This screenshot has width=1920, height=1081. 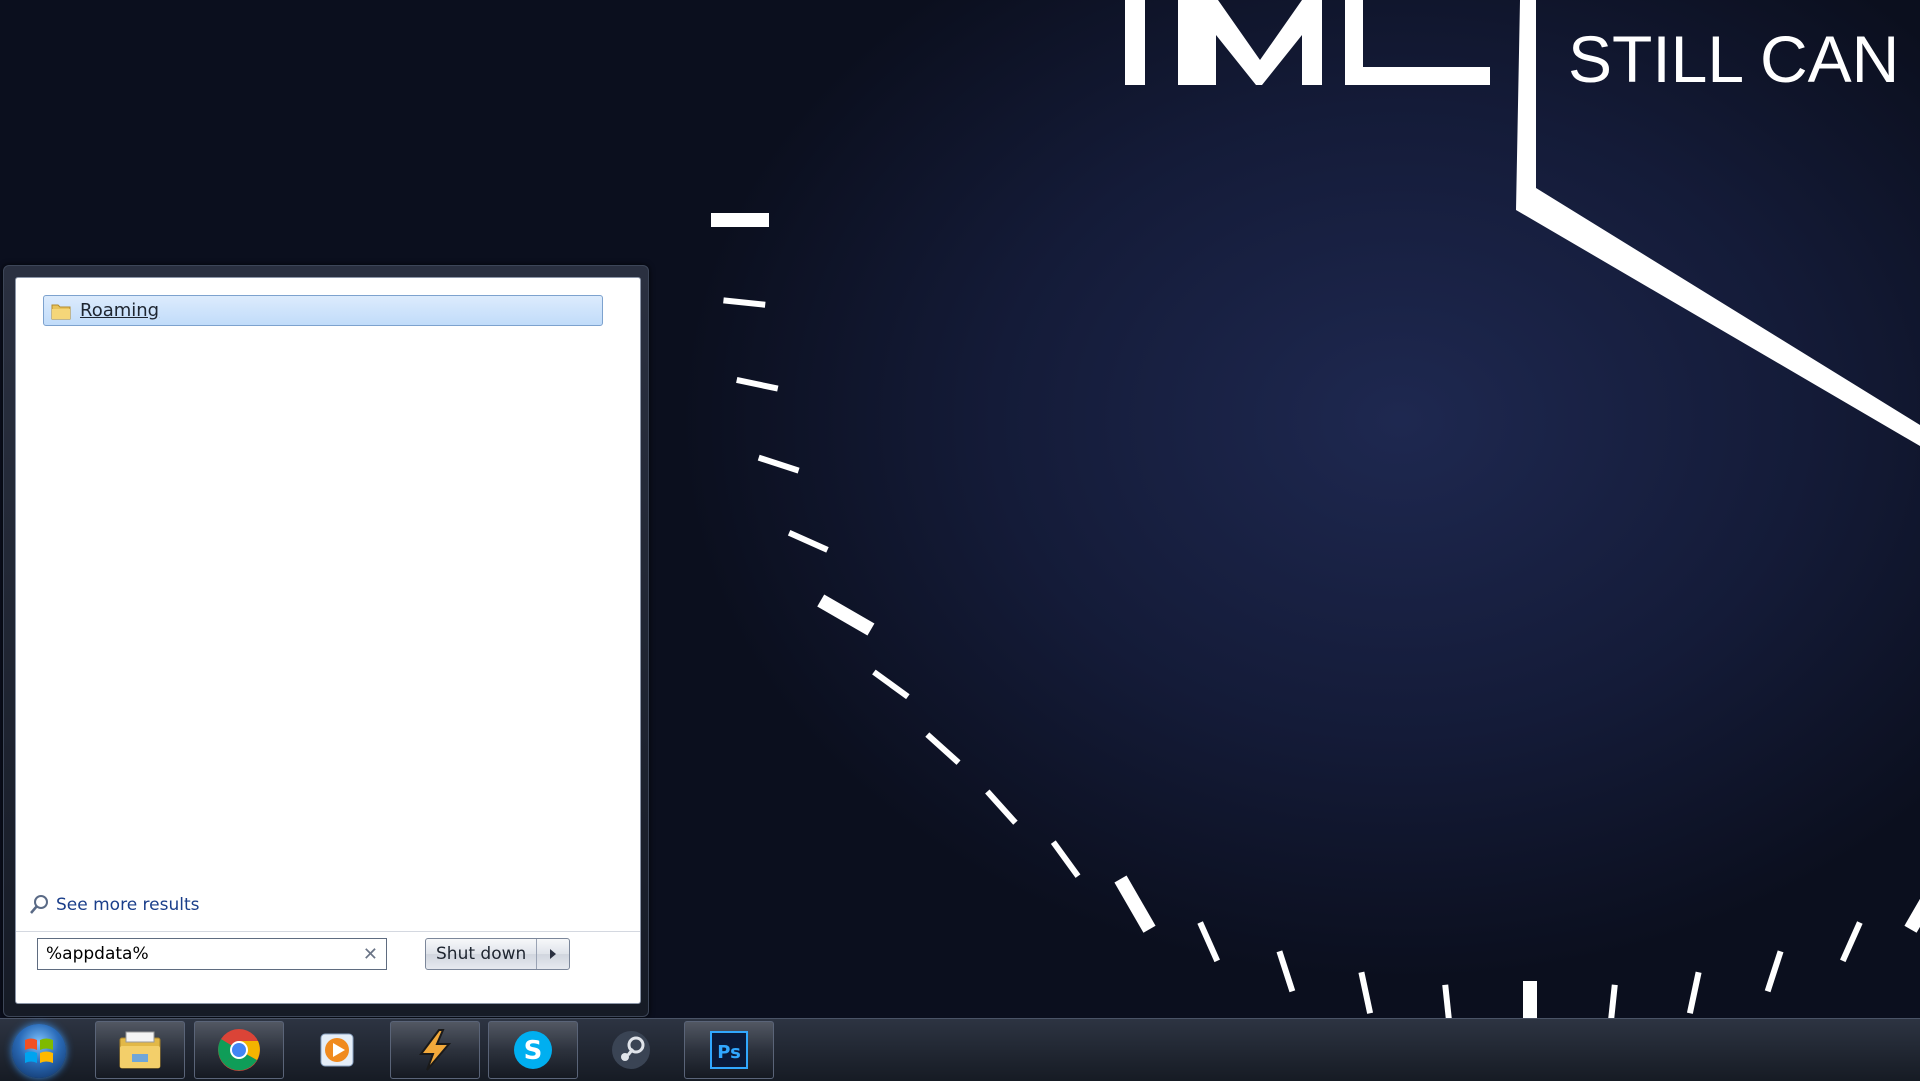 I want to click on folder-icon, so click(x=61, y=311).